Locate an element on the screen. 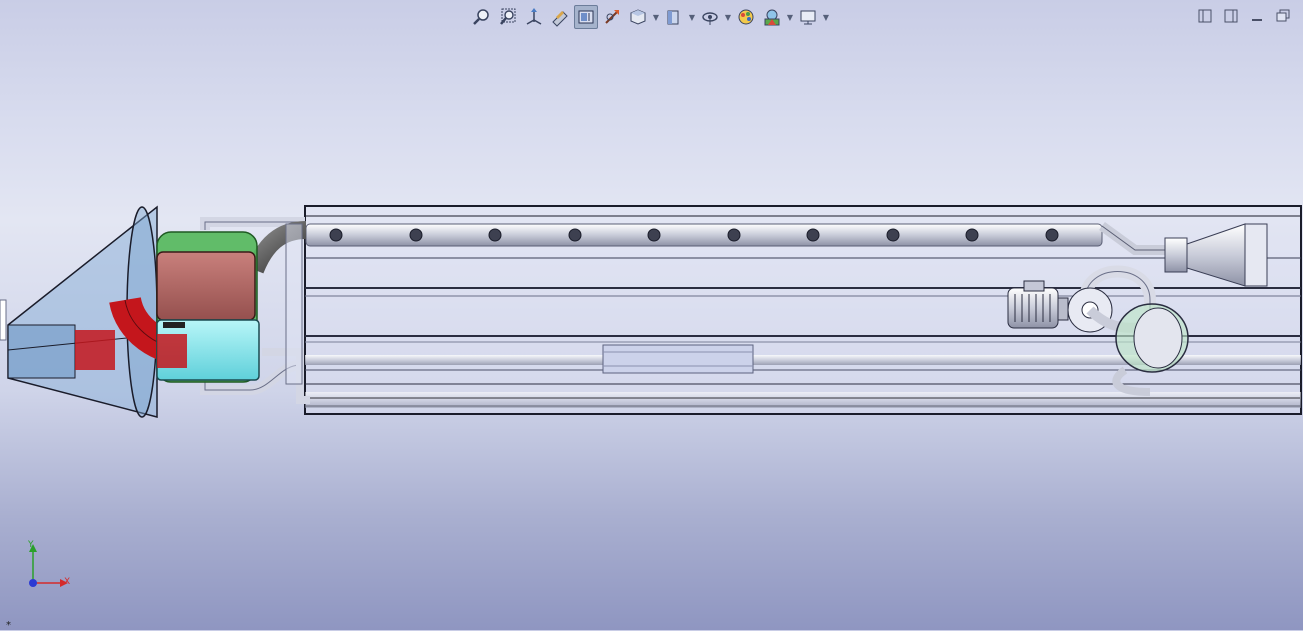 The image size is (1303, 631). window-controls is located at coordinates (1244, 16).